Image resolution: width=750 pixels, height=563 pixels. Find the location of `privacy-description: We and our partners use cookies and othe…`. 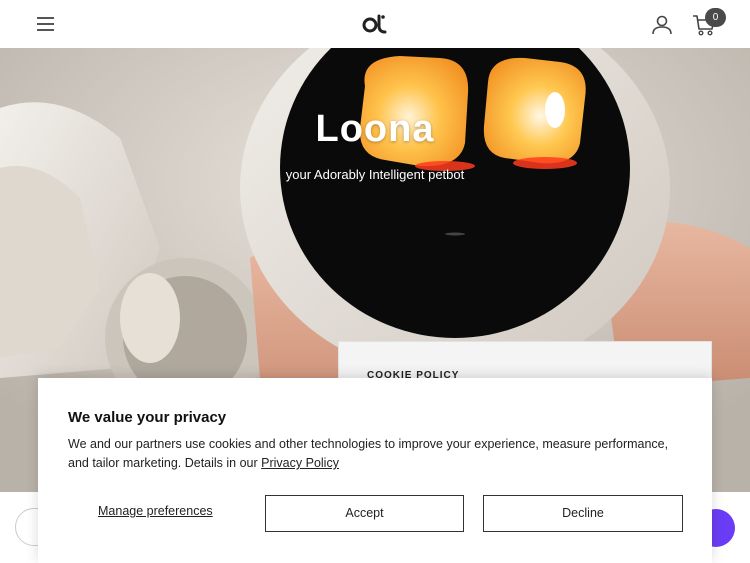

privacy-description: We and our partners use cookies and othe… is located at coordinates (368, 453).